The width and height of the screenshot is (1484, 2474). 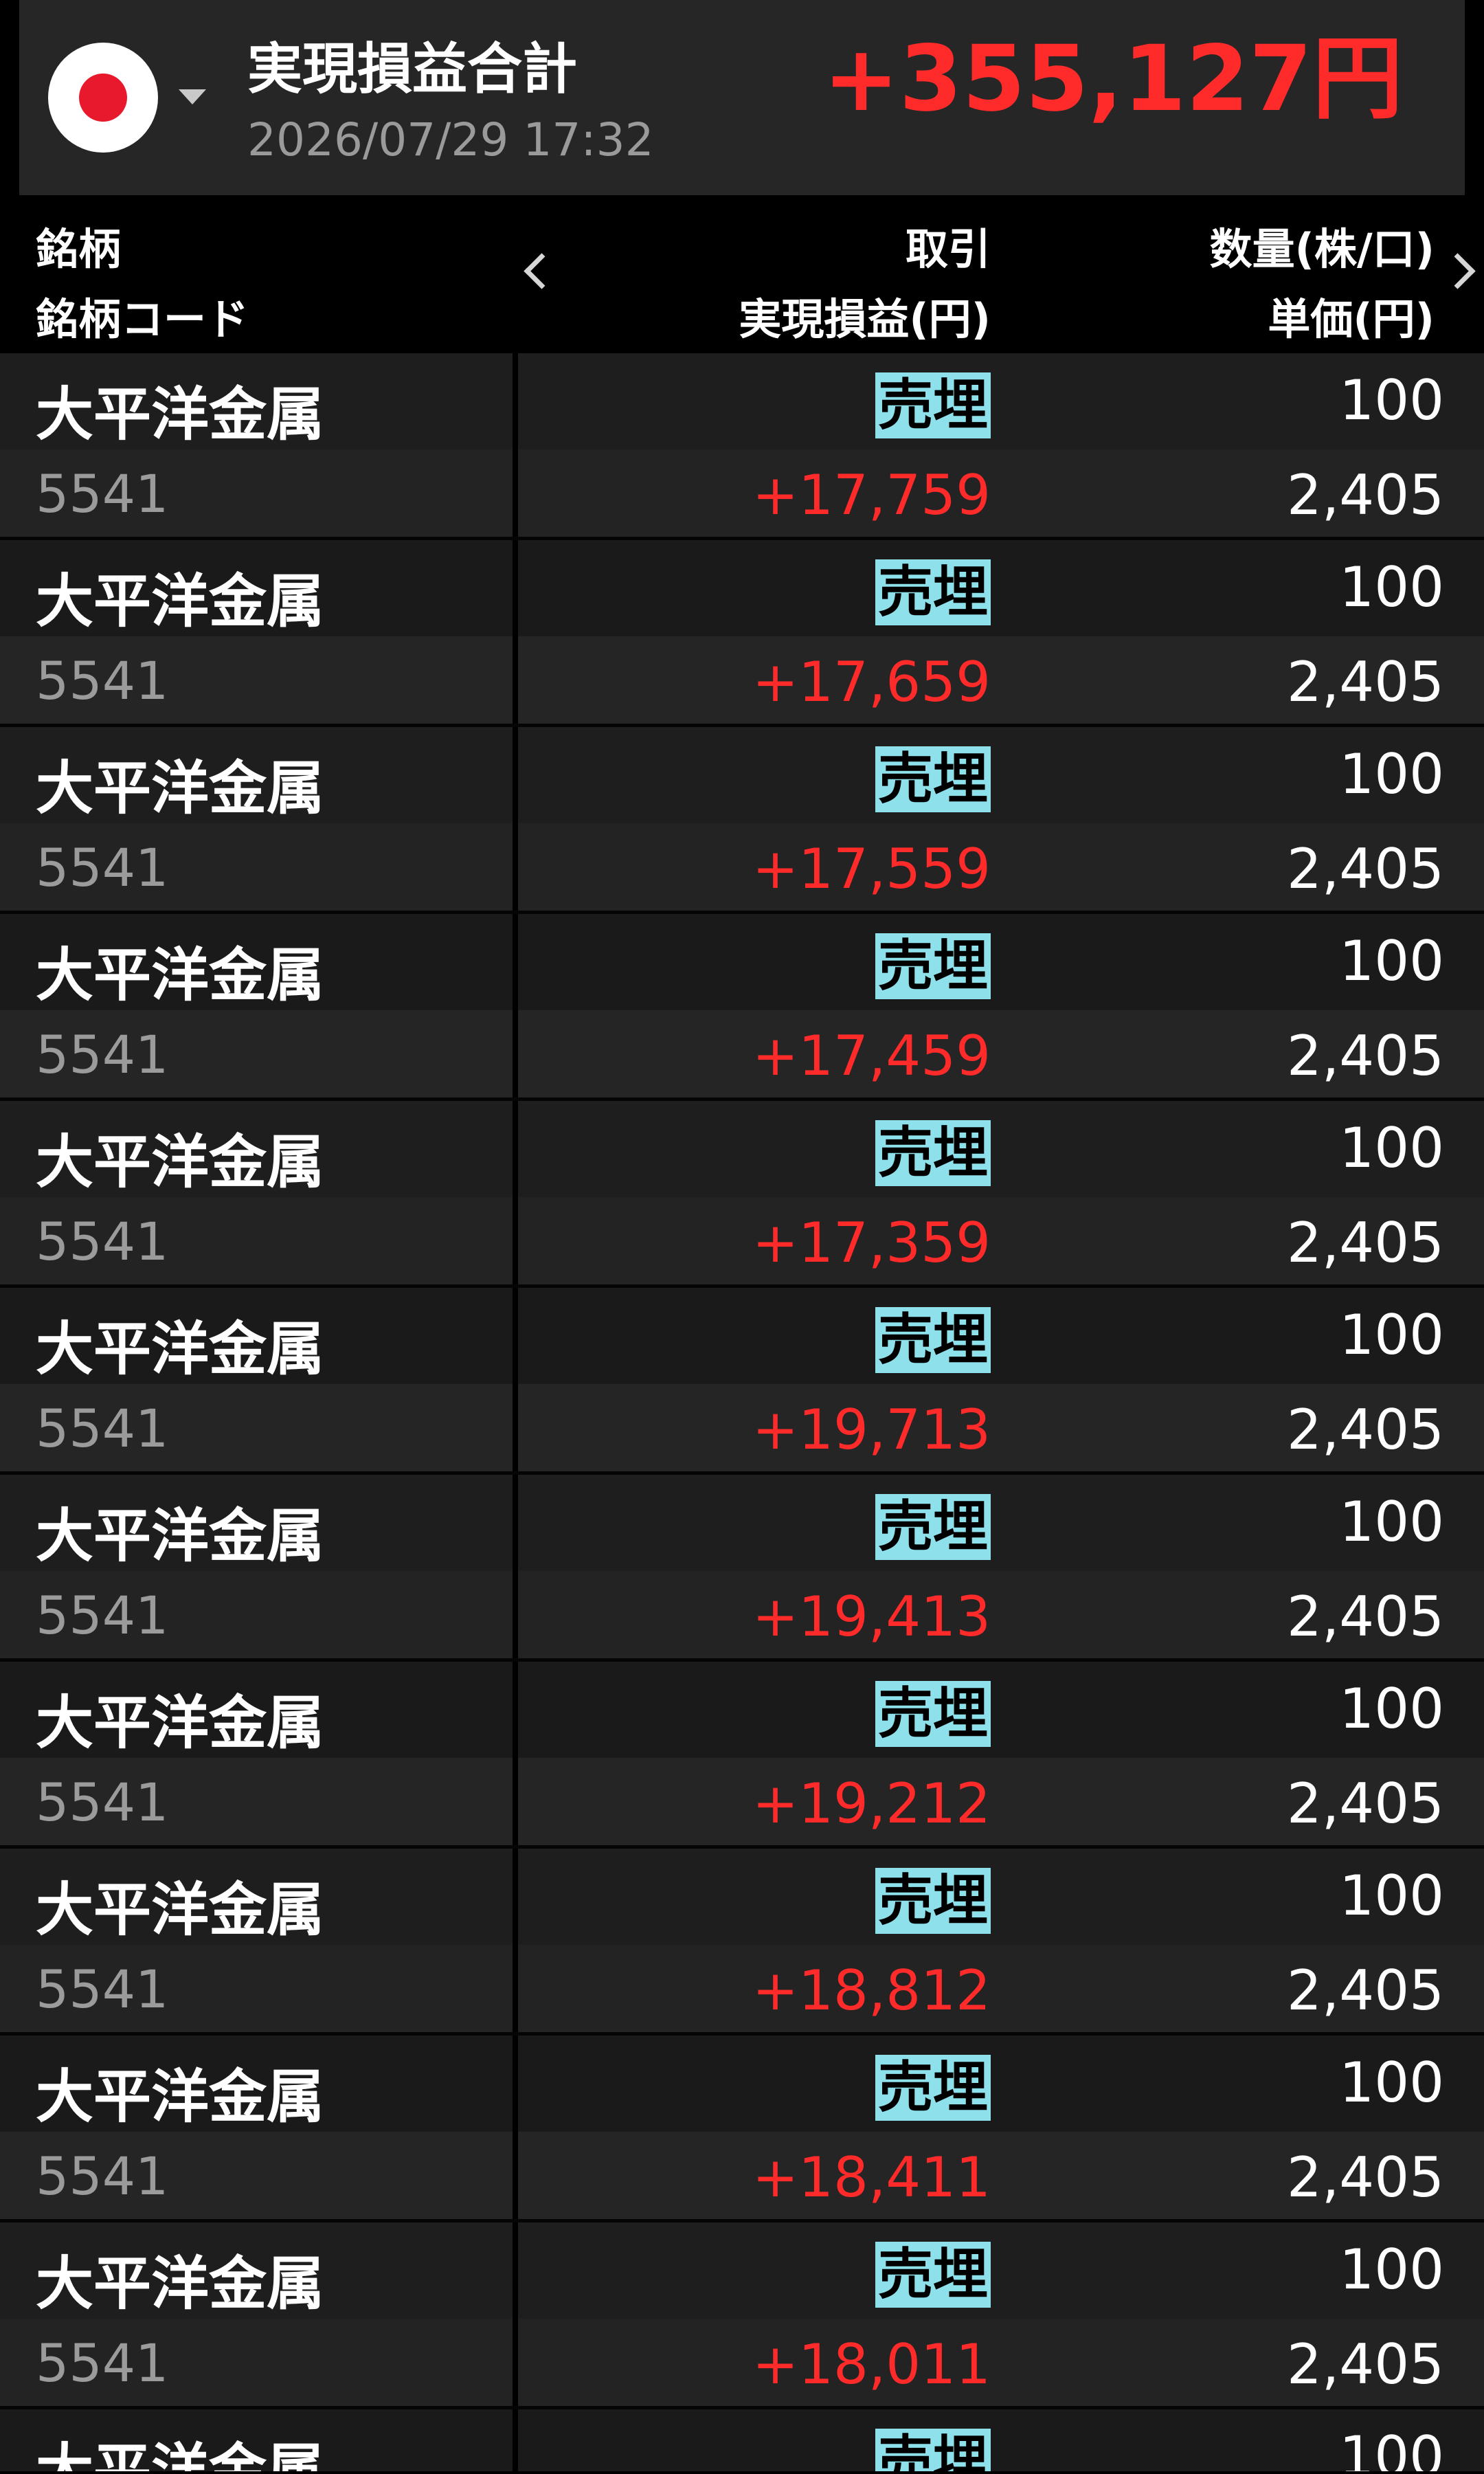 I want to click on trade-cell: 売埋 +19,413 100 2,405, so click(x=1001, y=1566).